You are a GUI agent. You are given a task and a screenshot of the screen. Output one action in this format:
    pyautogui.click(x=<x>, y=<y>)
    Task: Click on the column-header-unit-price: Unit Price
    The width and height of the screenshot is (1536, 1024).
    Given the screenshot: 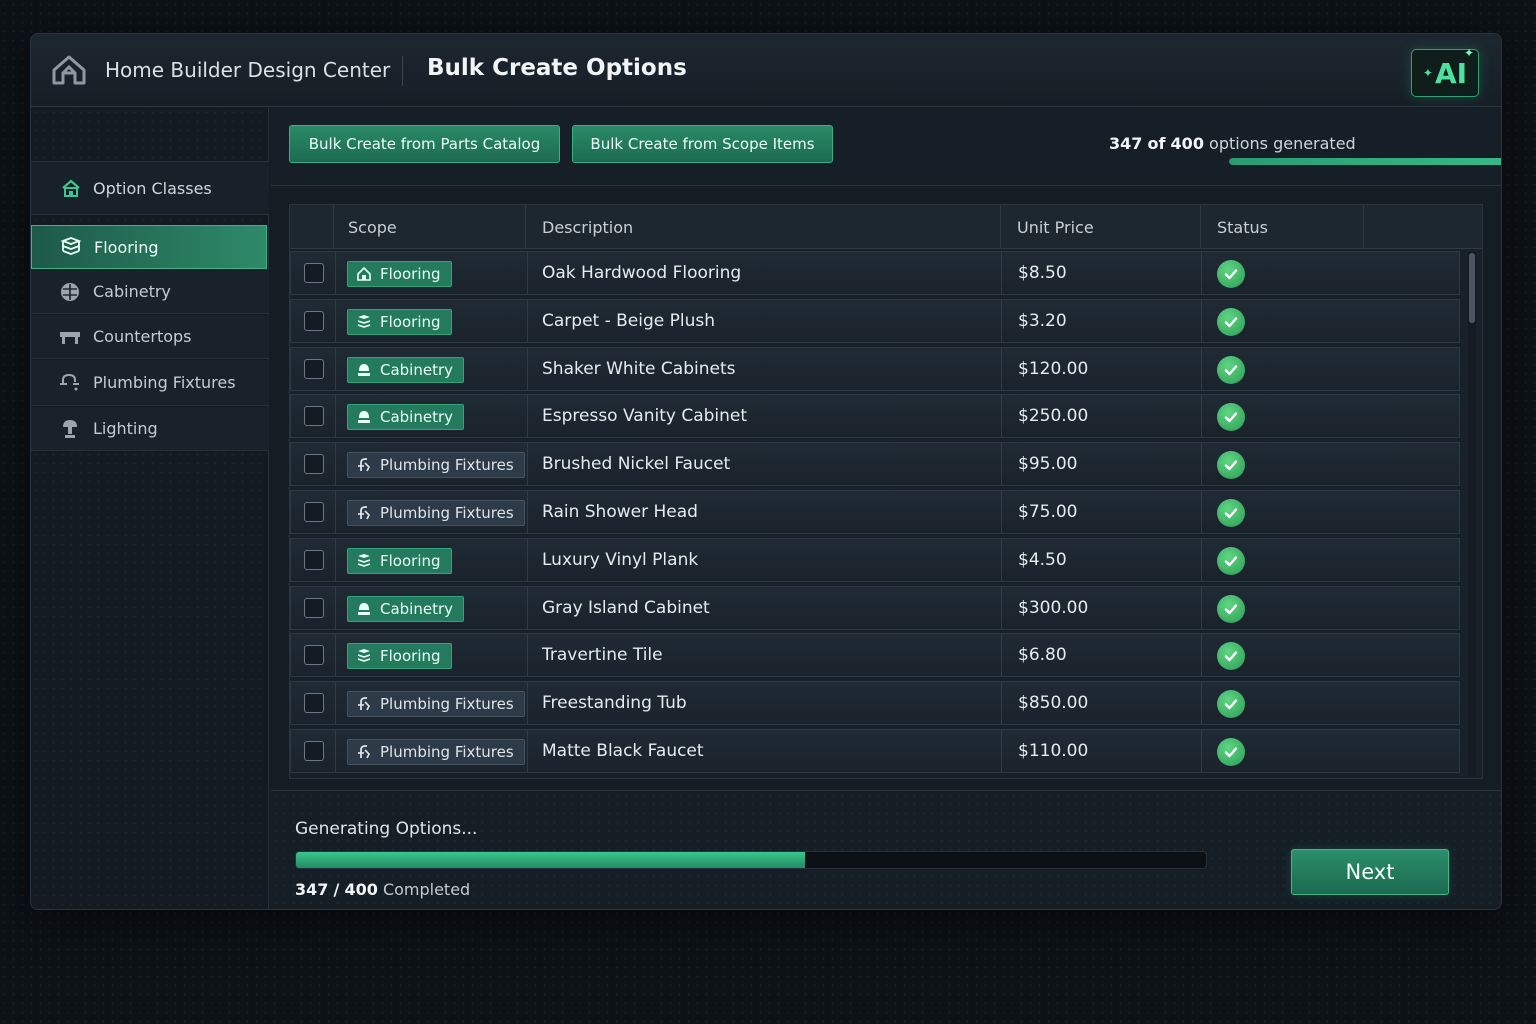 What is the action you would take?
    pyautogui.click(x=1101, y=227)
    